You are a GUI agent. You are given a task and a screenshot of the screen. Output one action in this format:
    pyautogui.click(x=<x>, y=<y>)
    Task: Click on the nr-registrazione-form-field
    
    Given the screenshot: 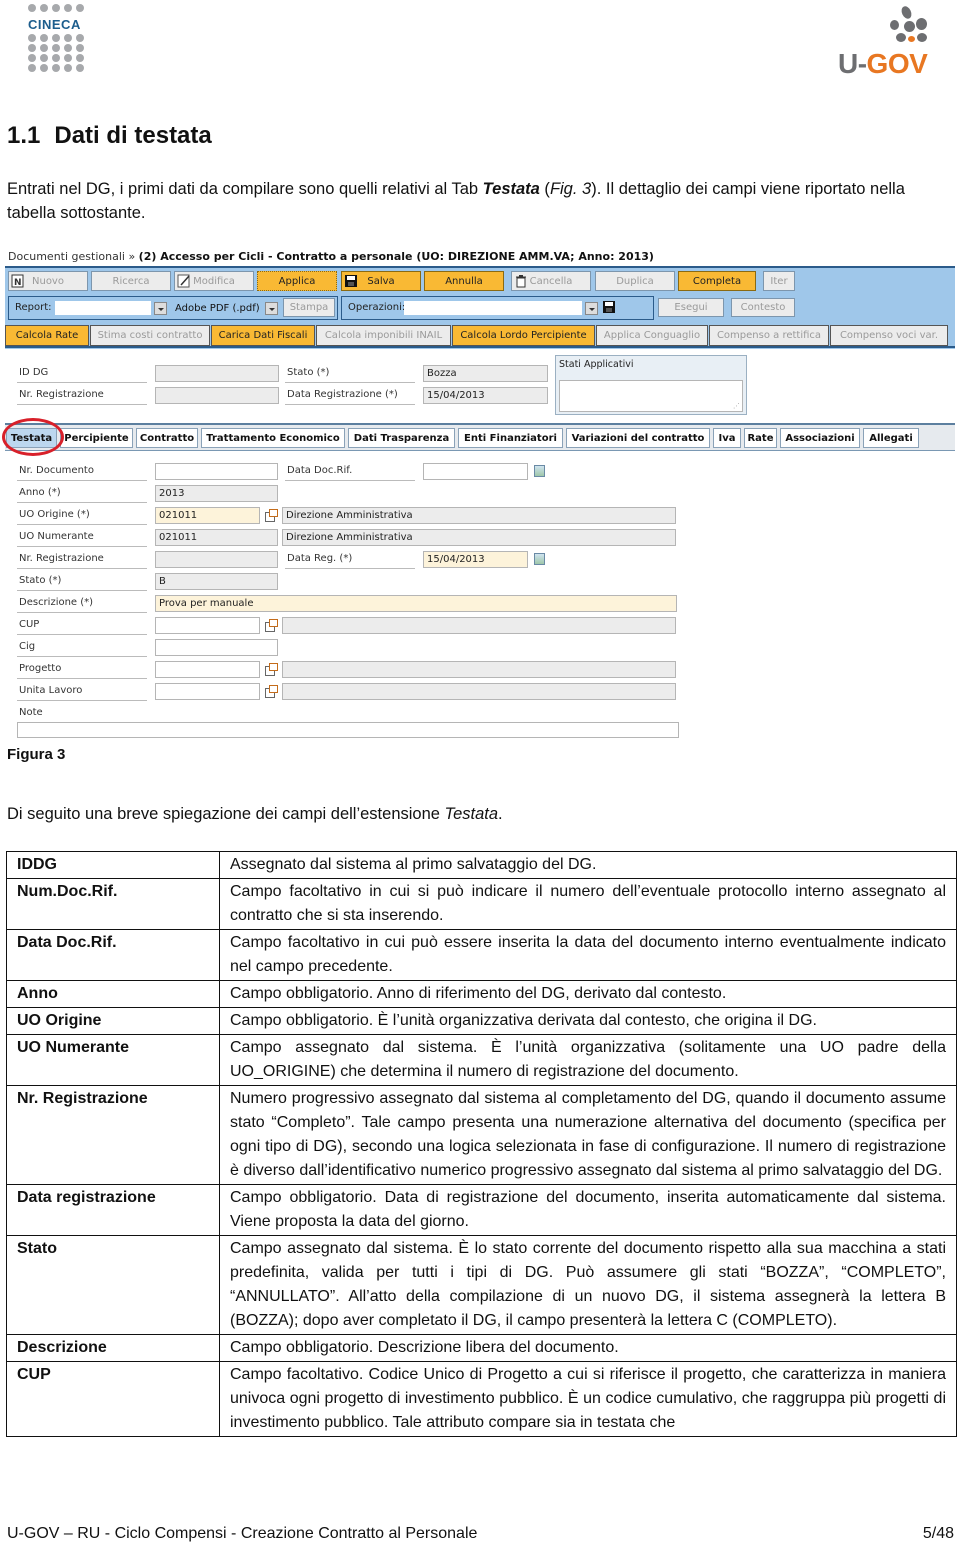 What is the action you would take?
    pyautogui.click(x=216, y=559)
    